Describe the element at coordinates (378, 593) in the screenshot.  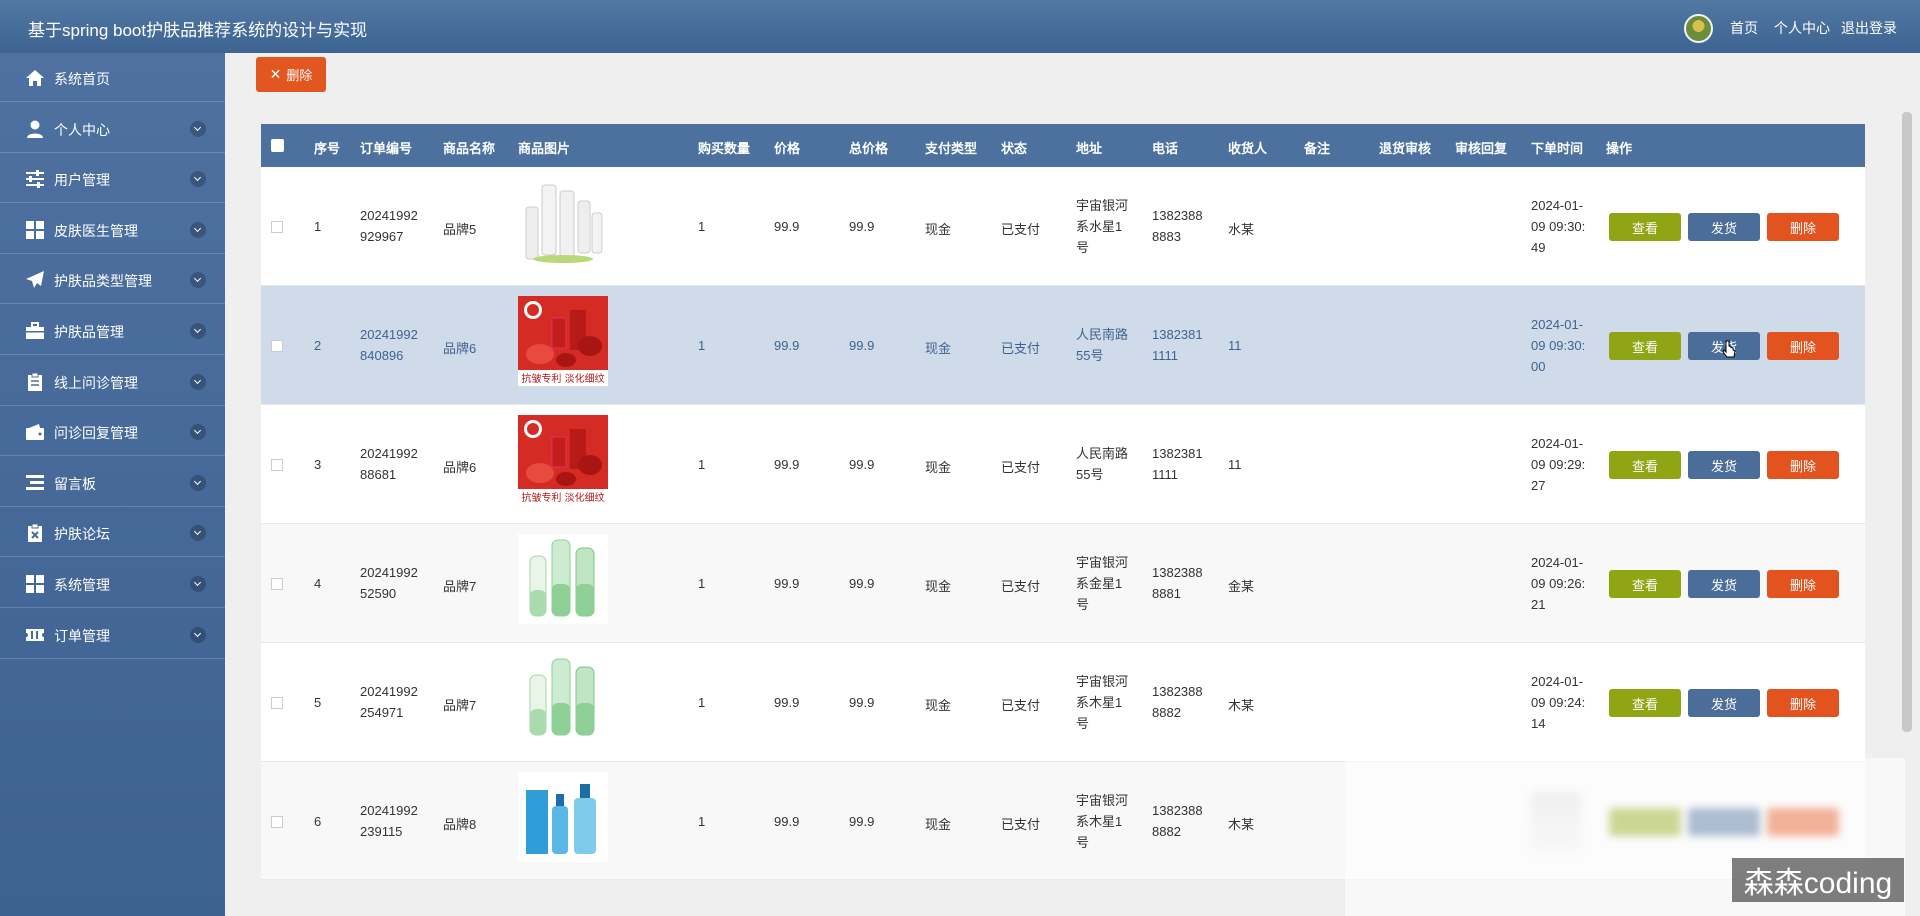
I see `order_no-line: 52590` at that location.